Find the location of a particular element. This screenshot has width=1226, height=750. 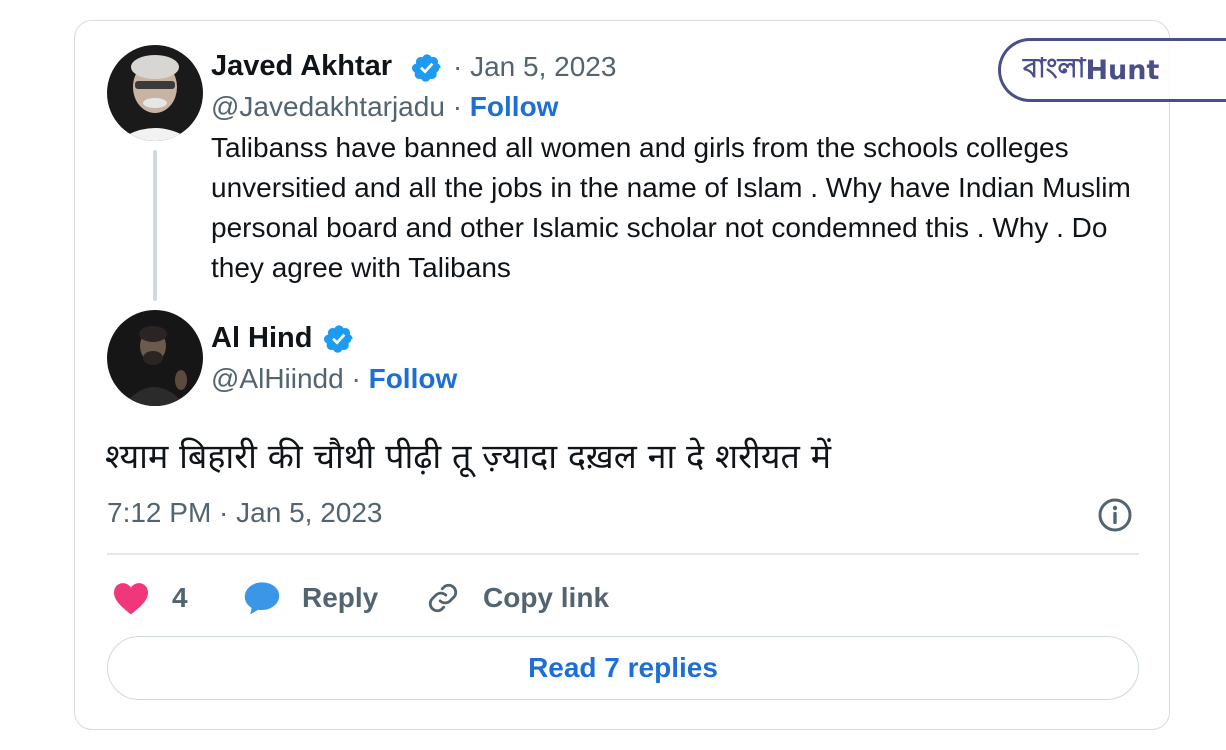

banglahunt-watermark-logo: বাংলা Hunt is located at coordinates (1112, 70).